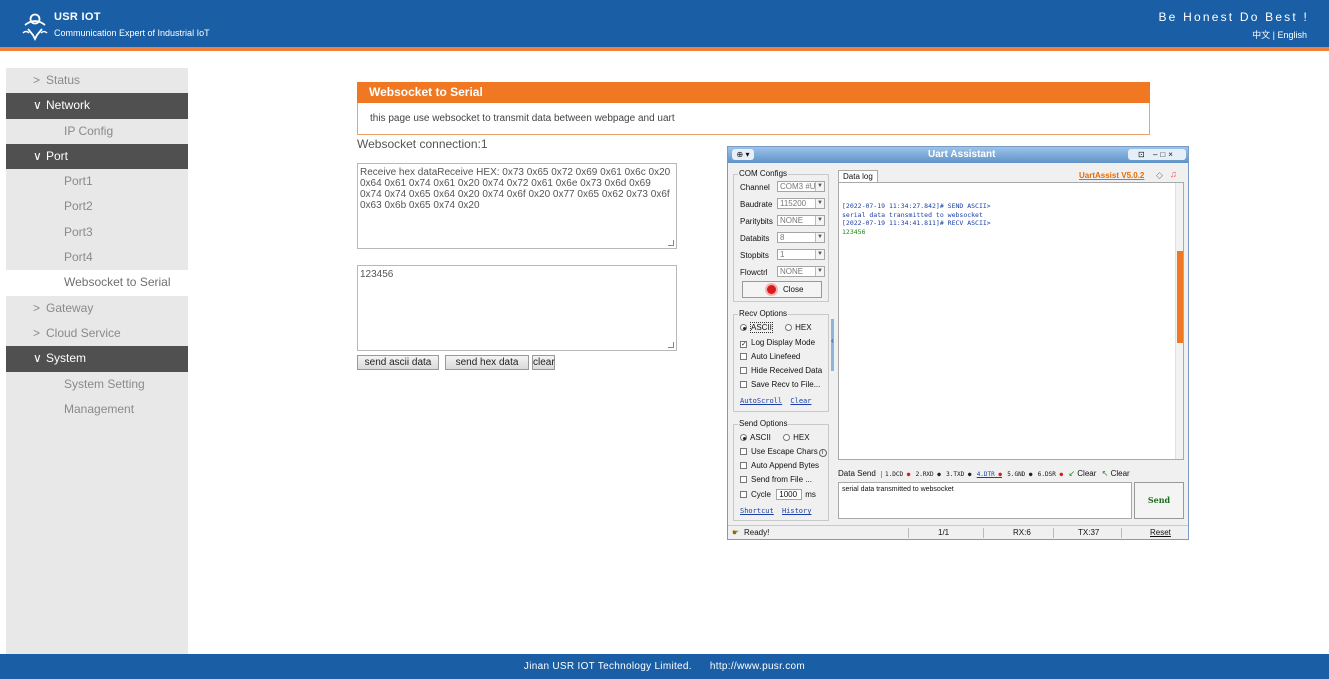 The width and height of the screenshot is (1329, 679). I want to click on recv-ascii-radio: ASCII, so click(756, 327).